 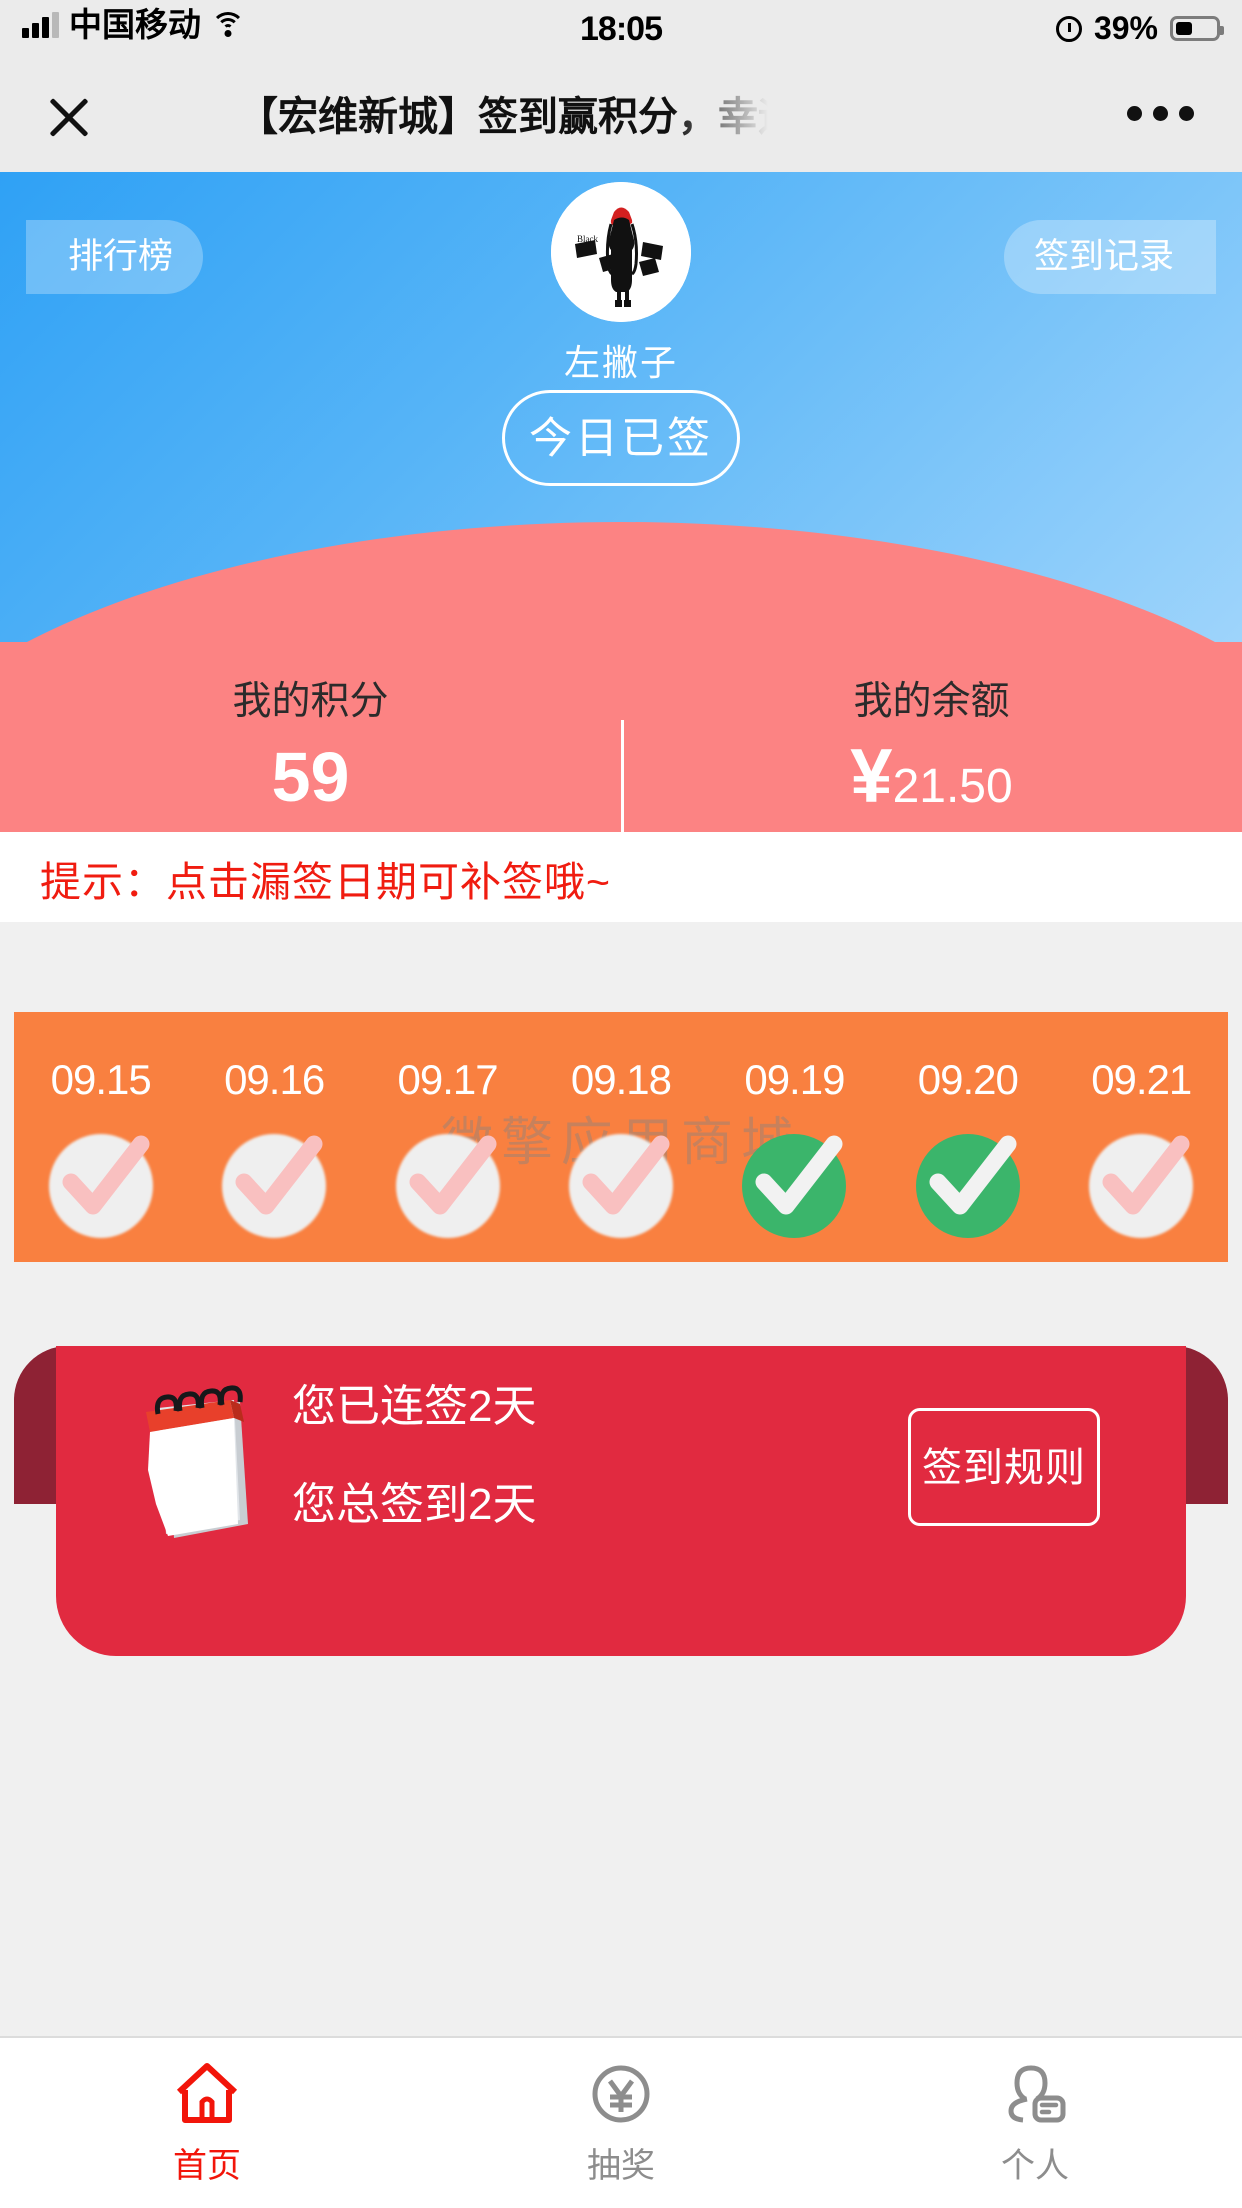 I want to click on coin-yen-icon, so click(x=621, y=2094).